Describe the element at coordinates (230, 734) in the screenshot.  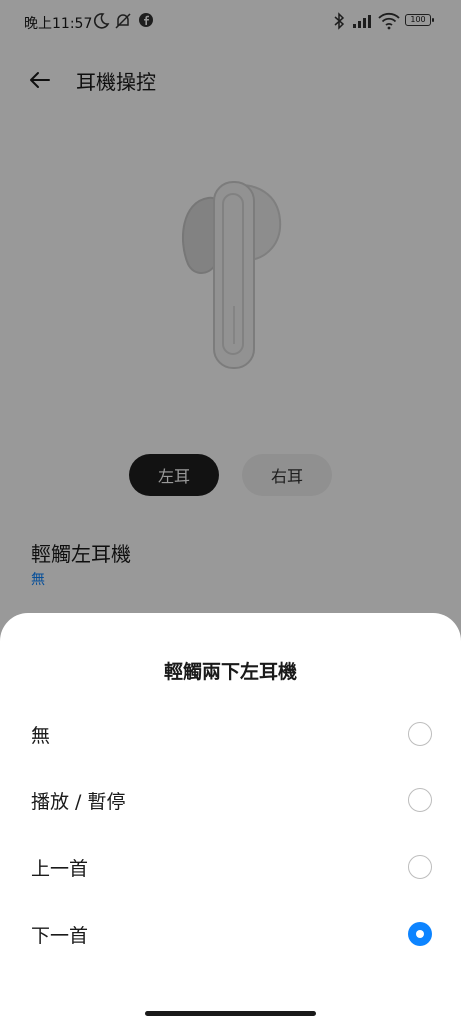
I see `option-none: 無` at that location.